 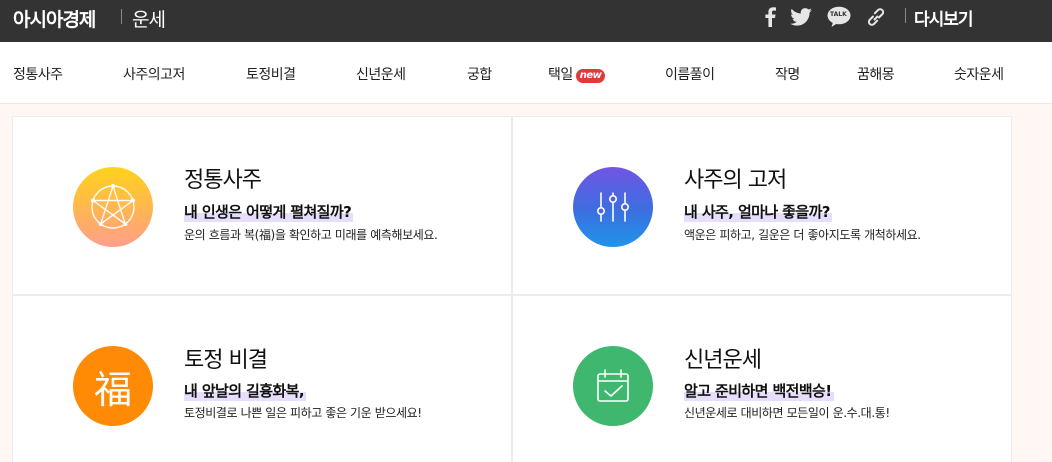 What do you see at coordinates (526, 21) in the screenshot?
I see `top-header: 아시아경제 운세 TALK 다시보기` at bounding box center [526, 21].